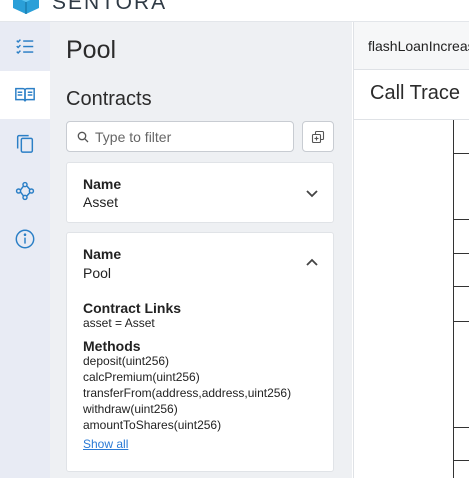  I want to click on brand-name: SENTORA, so click(110, 7).